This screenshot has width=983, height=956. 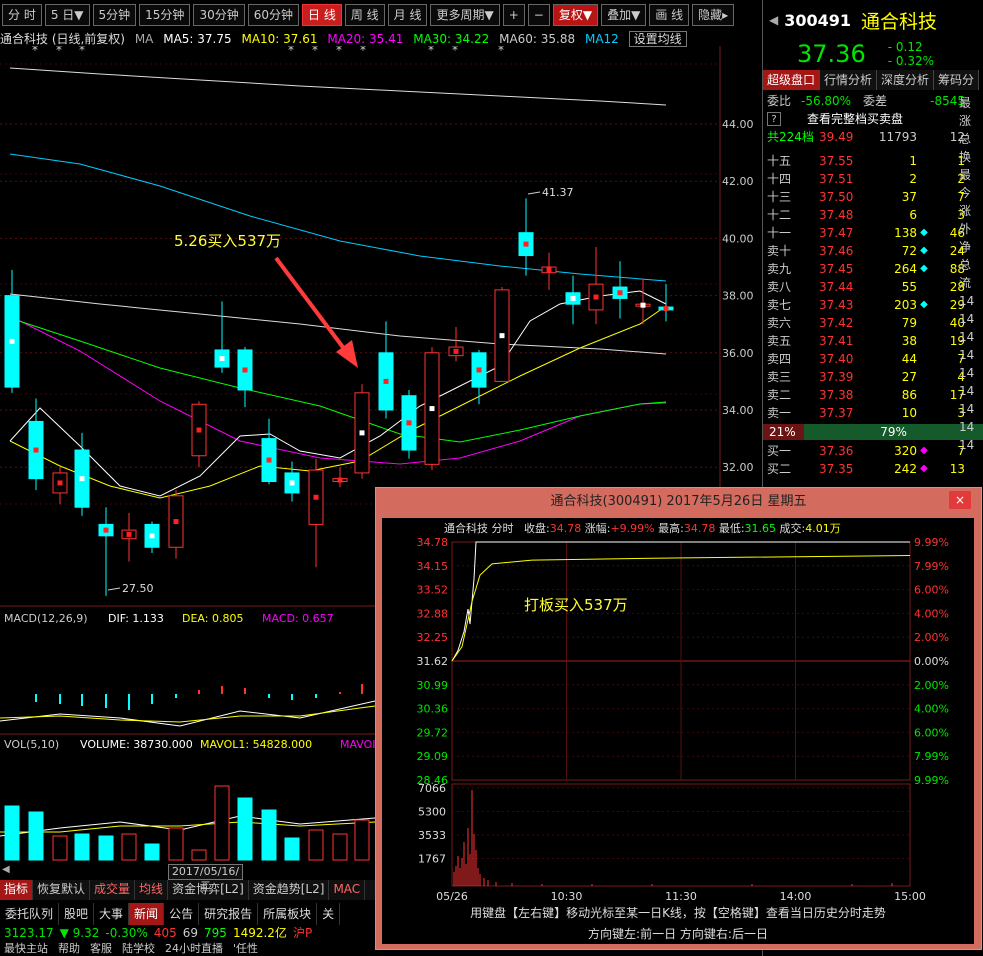 I want to click on bid-row: 买一 37.36 320 ◆ 7, so click(x=873, y=451).